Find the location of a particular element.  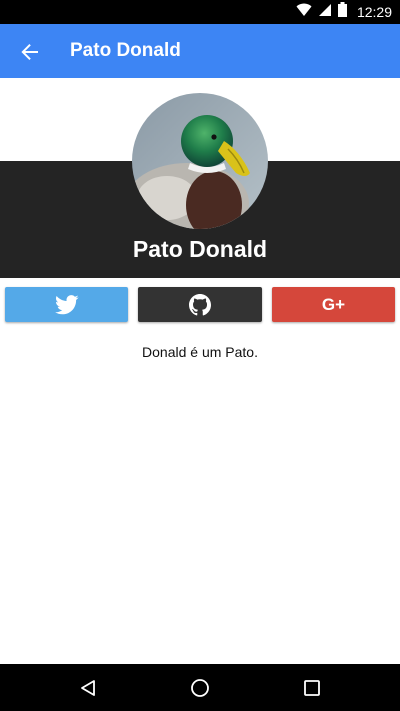

back-triangle-icon is located at coordinates (88, 688).